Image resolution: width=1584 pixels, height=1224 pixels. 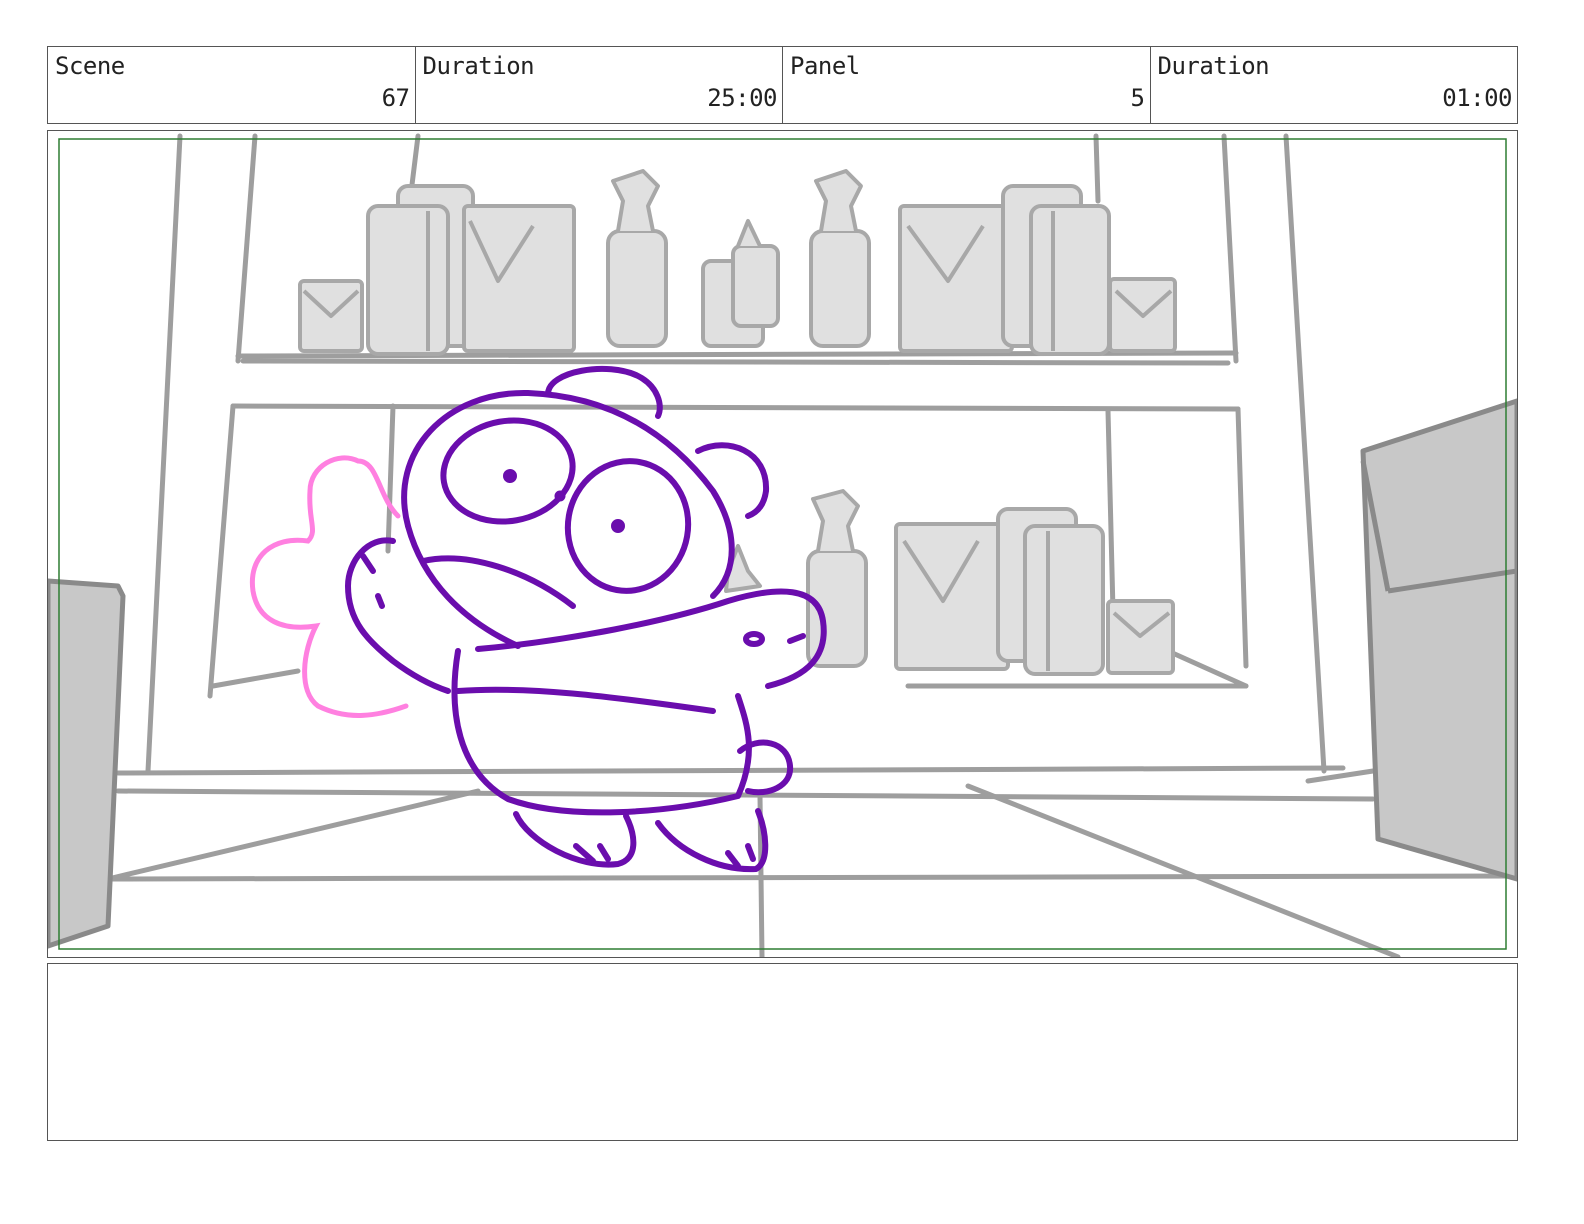 I want to click on scene-duration-label: Duration, so click(x=478, y=66).